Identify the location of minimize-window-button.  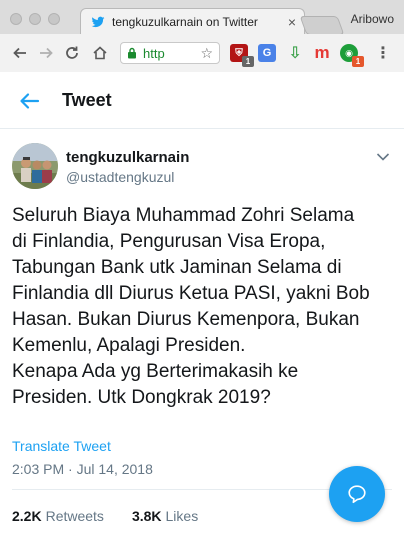
(35, 19).